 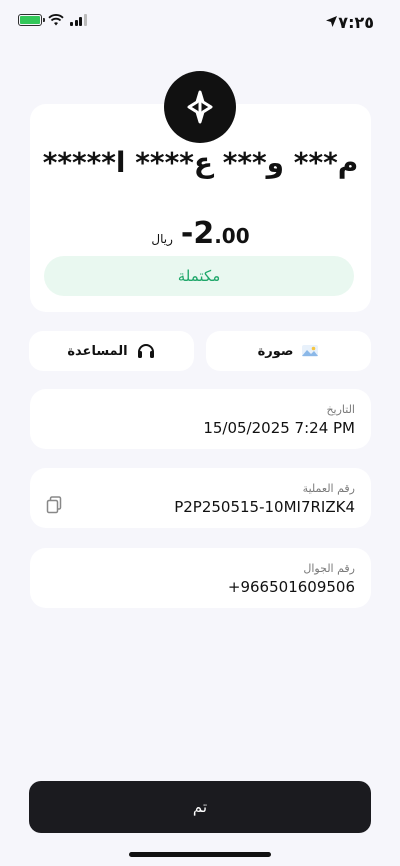 I want to click on amount: ريال -2.00, so click(x=200, y=233).